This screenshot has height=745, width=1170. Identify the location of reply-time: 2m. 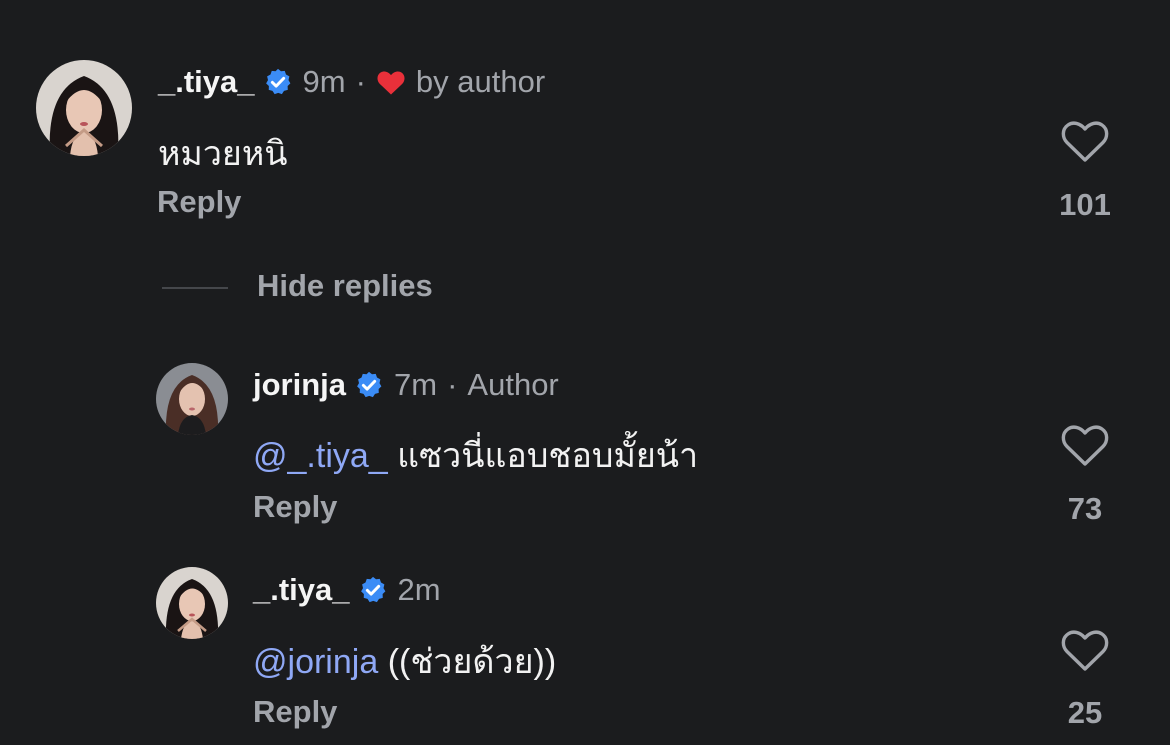
(419, 589).